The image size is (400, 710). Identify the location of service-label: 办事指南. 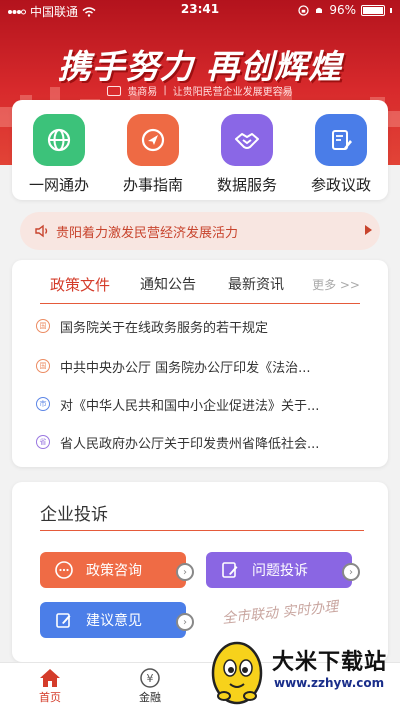
(152, 185).